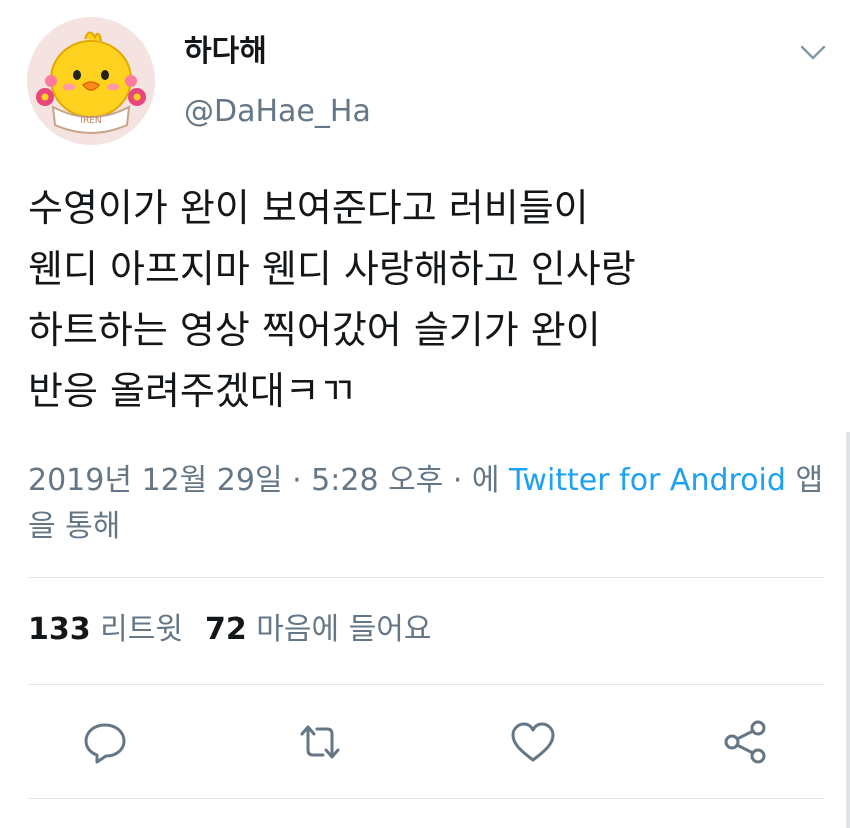 The height and width of the screenshot is (828, 850). I want to click on chick-avatar-image: IREN, so click(91, 81).